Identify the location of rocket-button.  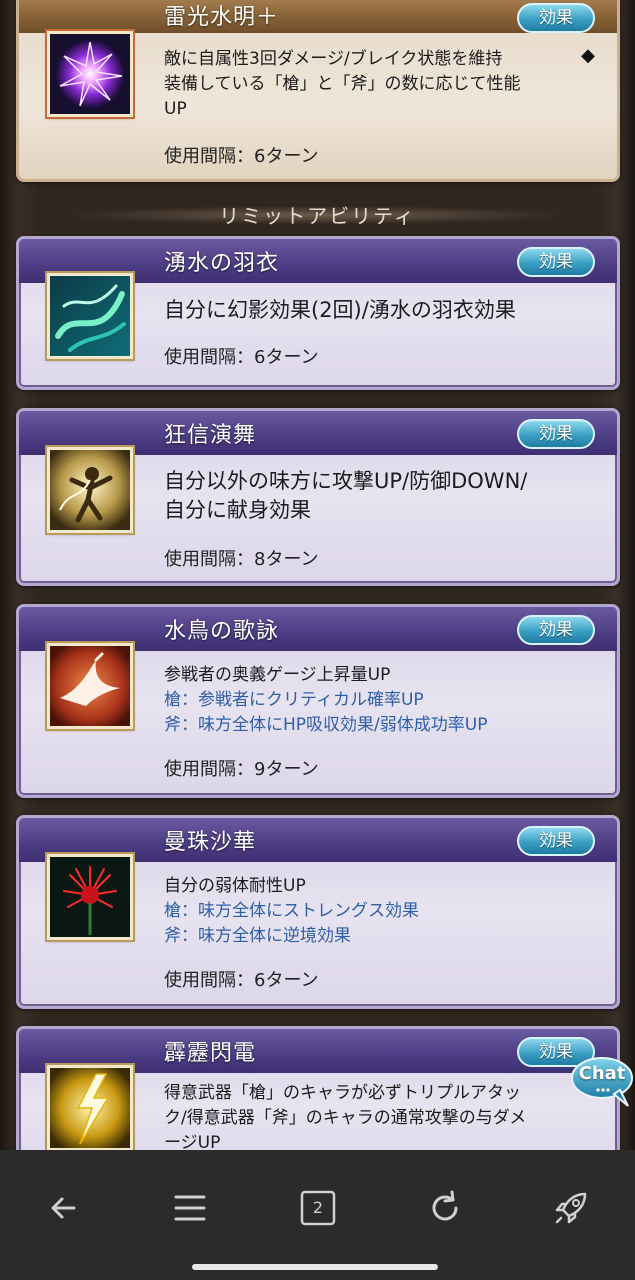
(571, 1208).